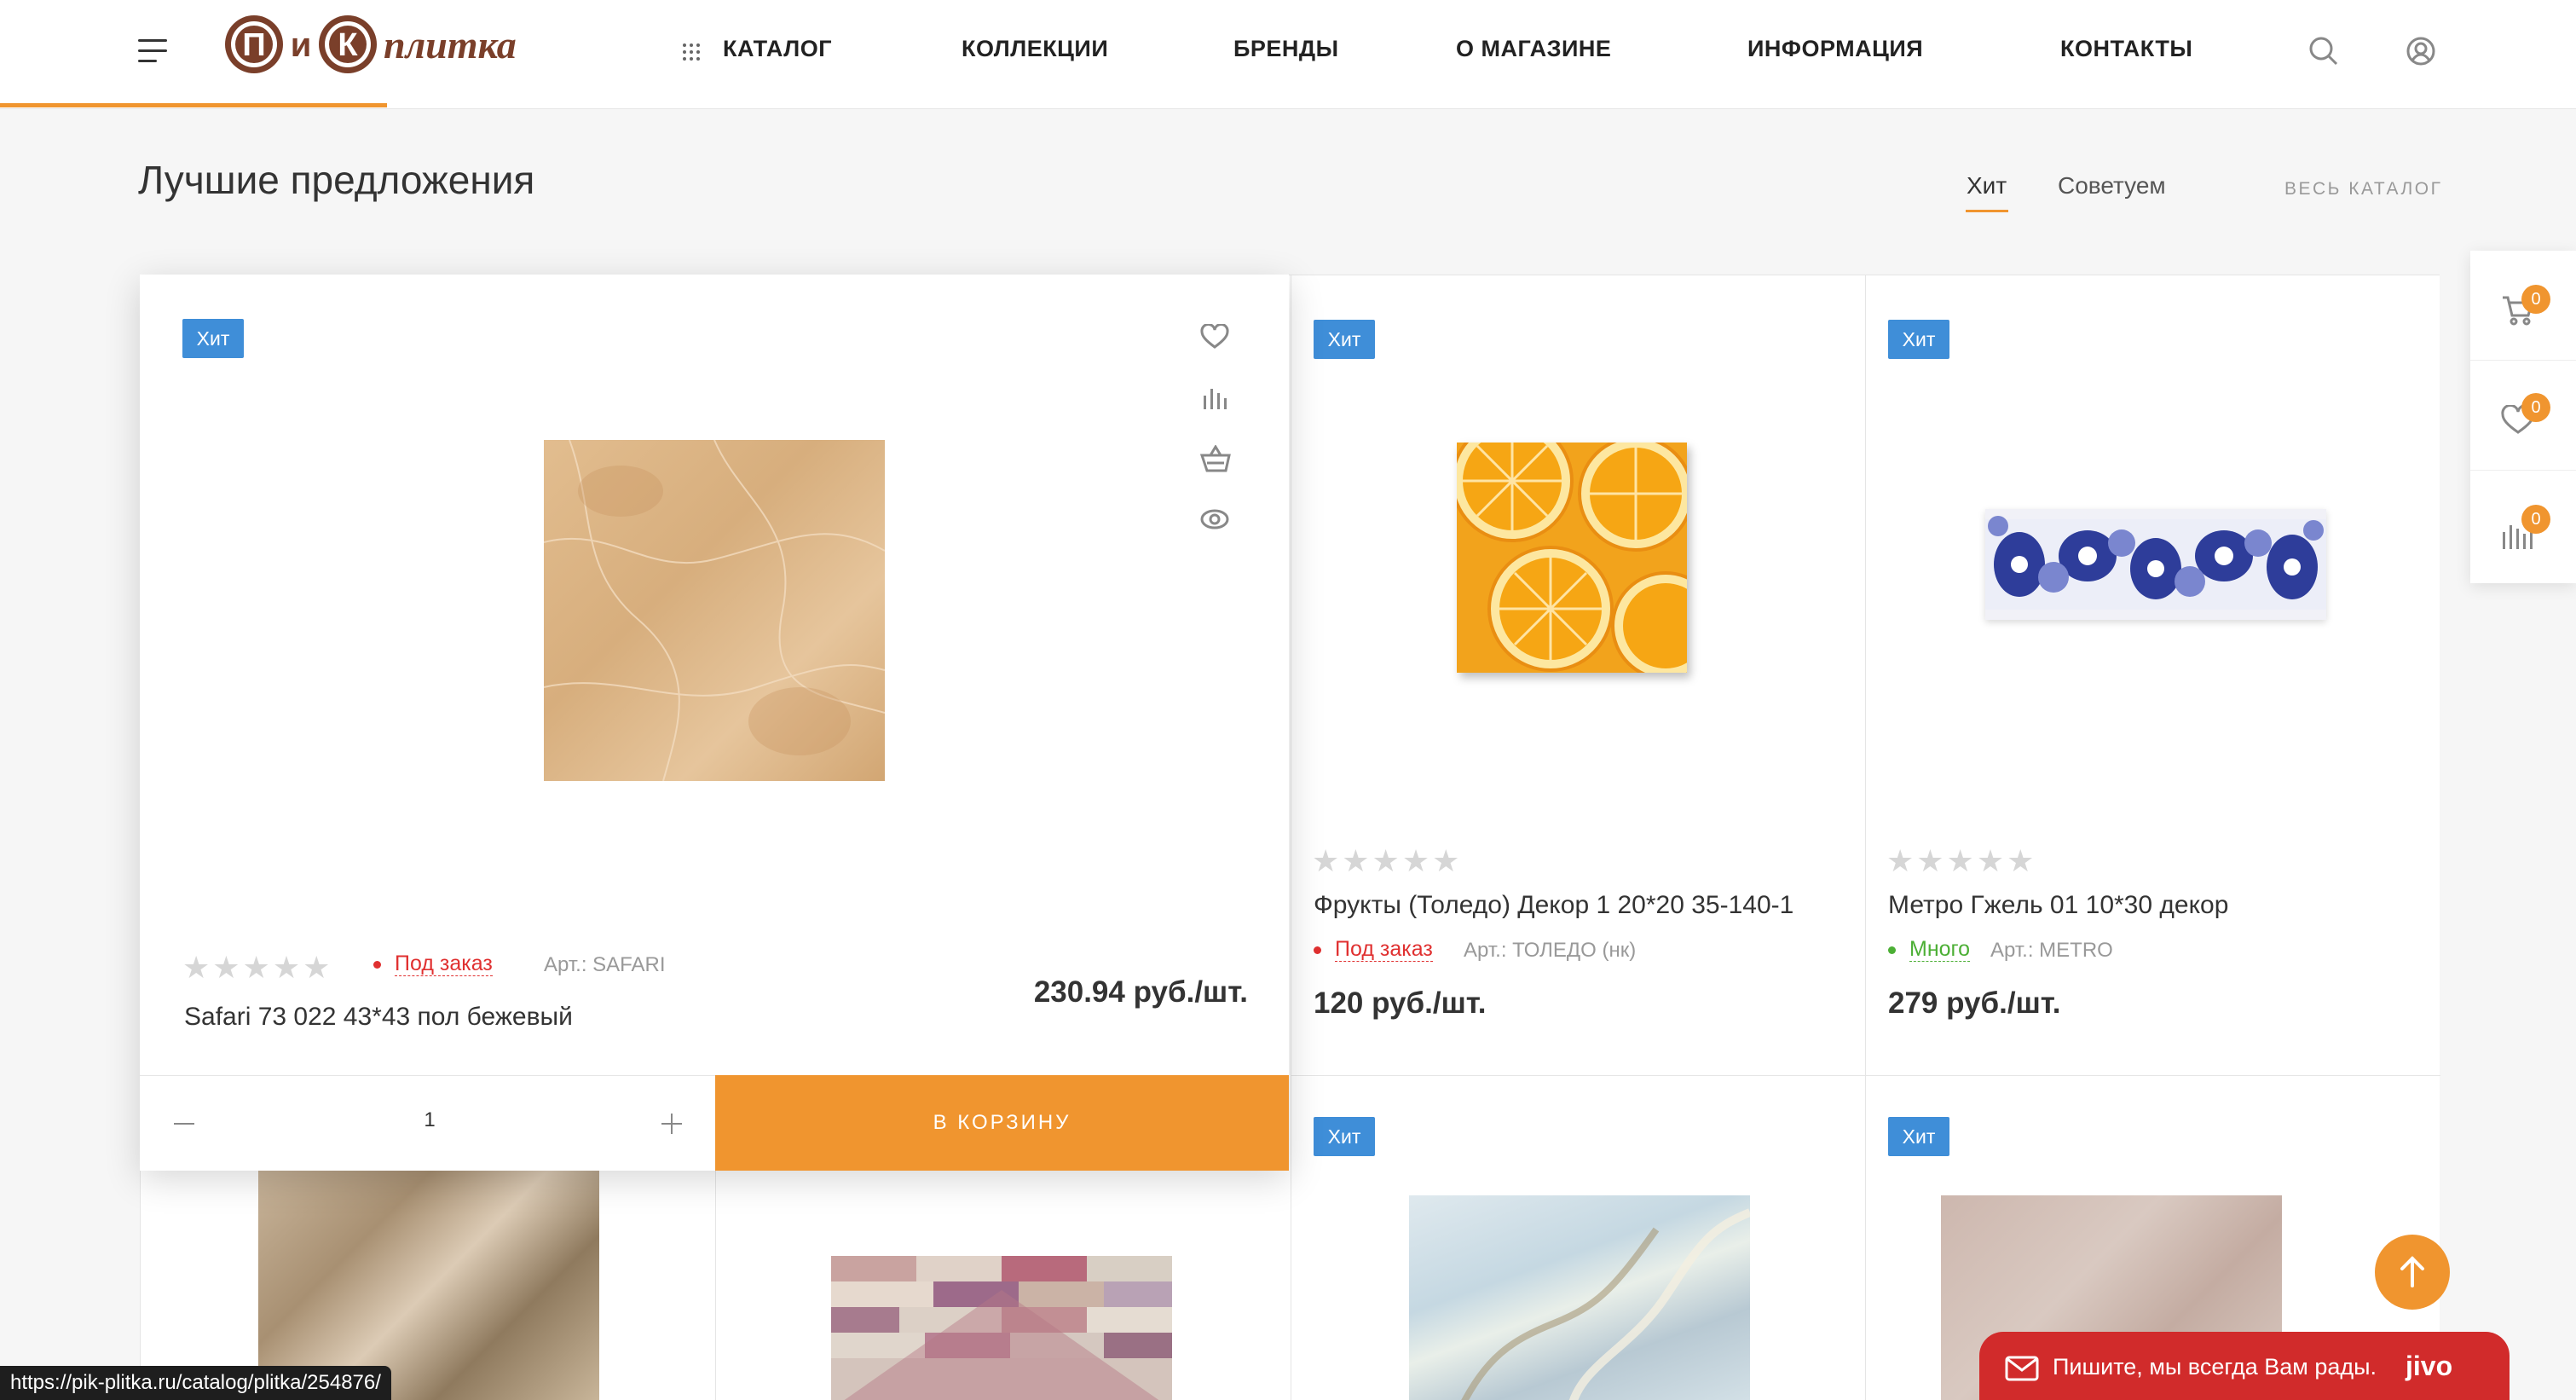 The image size is (2576, 1400). What do you see at coordinates (1214, 521) in the screenshot?
I see `quick-view-eye-icon` at bounding box center [1214, 521].